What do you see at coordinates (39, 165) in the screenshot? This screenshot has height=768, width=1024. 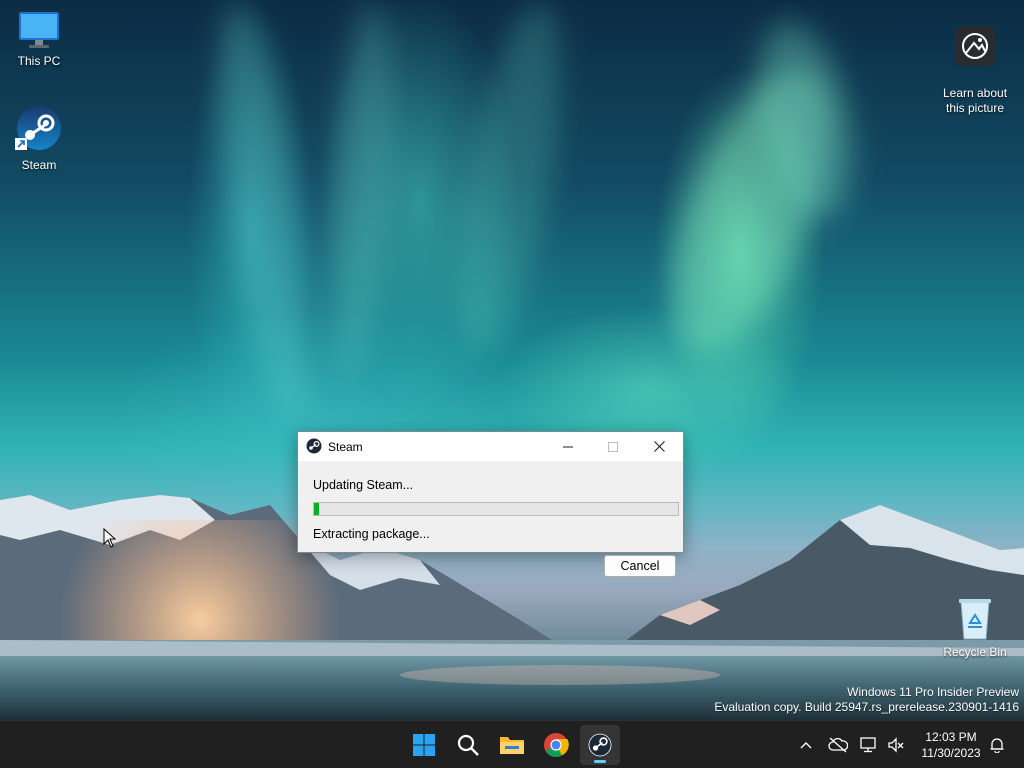 I see `desktop-icon-label: Steam` at bounding box center [39, 165].